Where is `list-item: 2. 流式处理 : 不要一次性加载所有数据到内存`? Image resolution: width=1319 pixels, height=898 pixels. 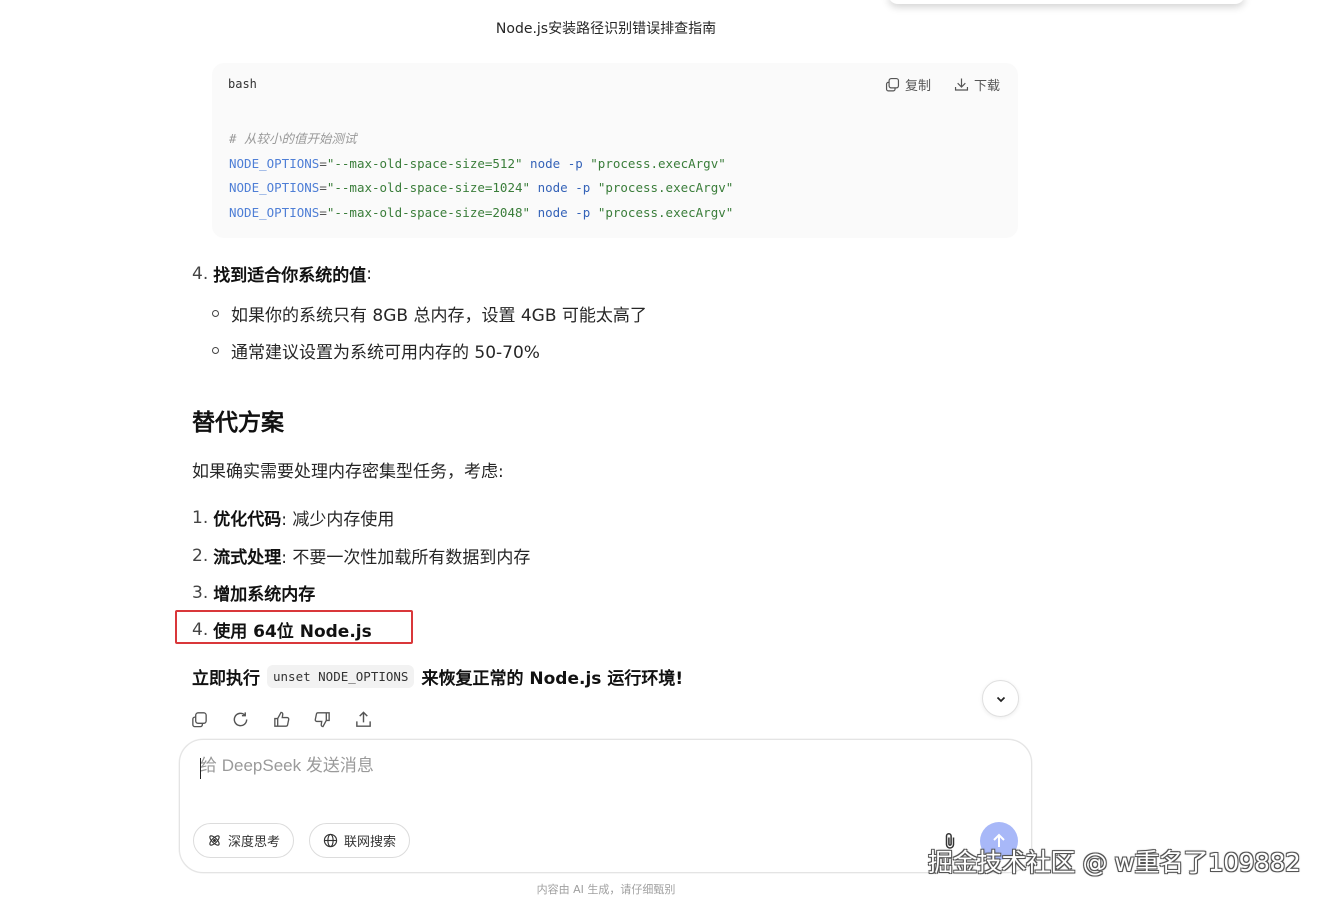 list-item: 2. 流式处理 : 不要一次性加载所有数据到内存 is located at coordinates (361, 557).